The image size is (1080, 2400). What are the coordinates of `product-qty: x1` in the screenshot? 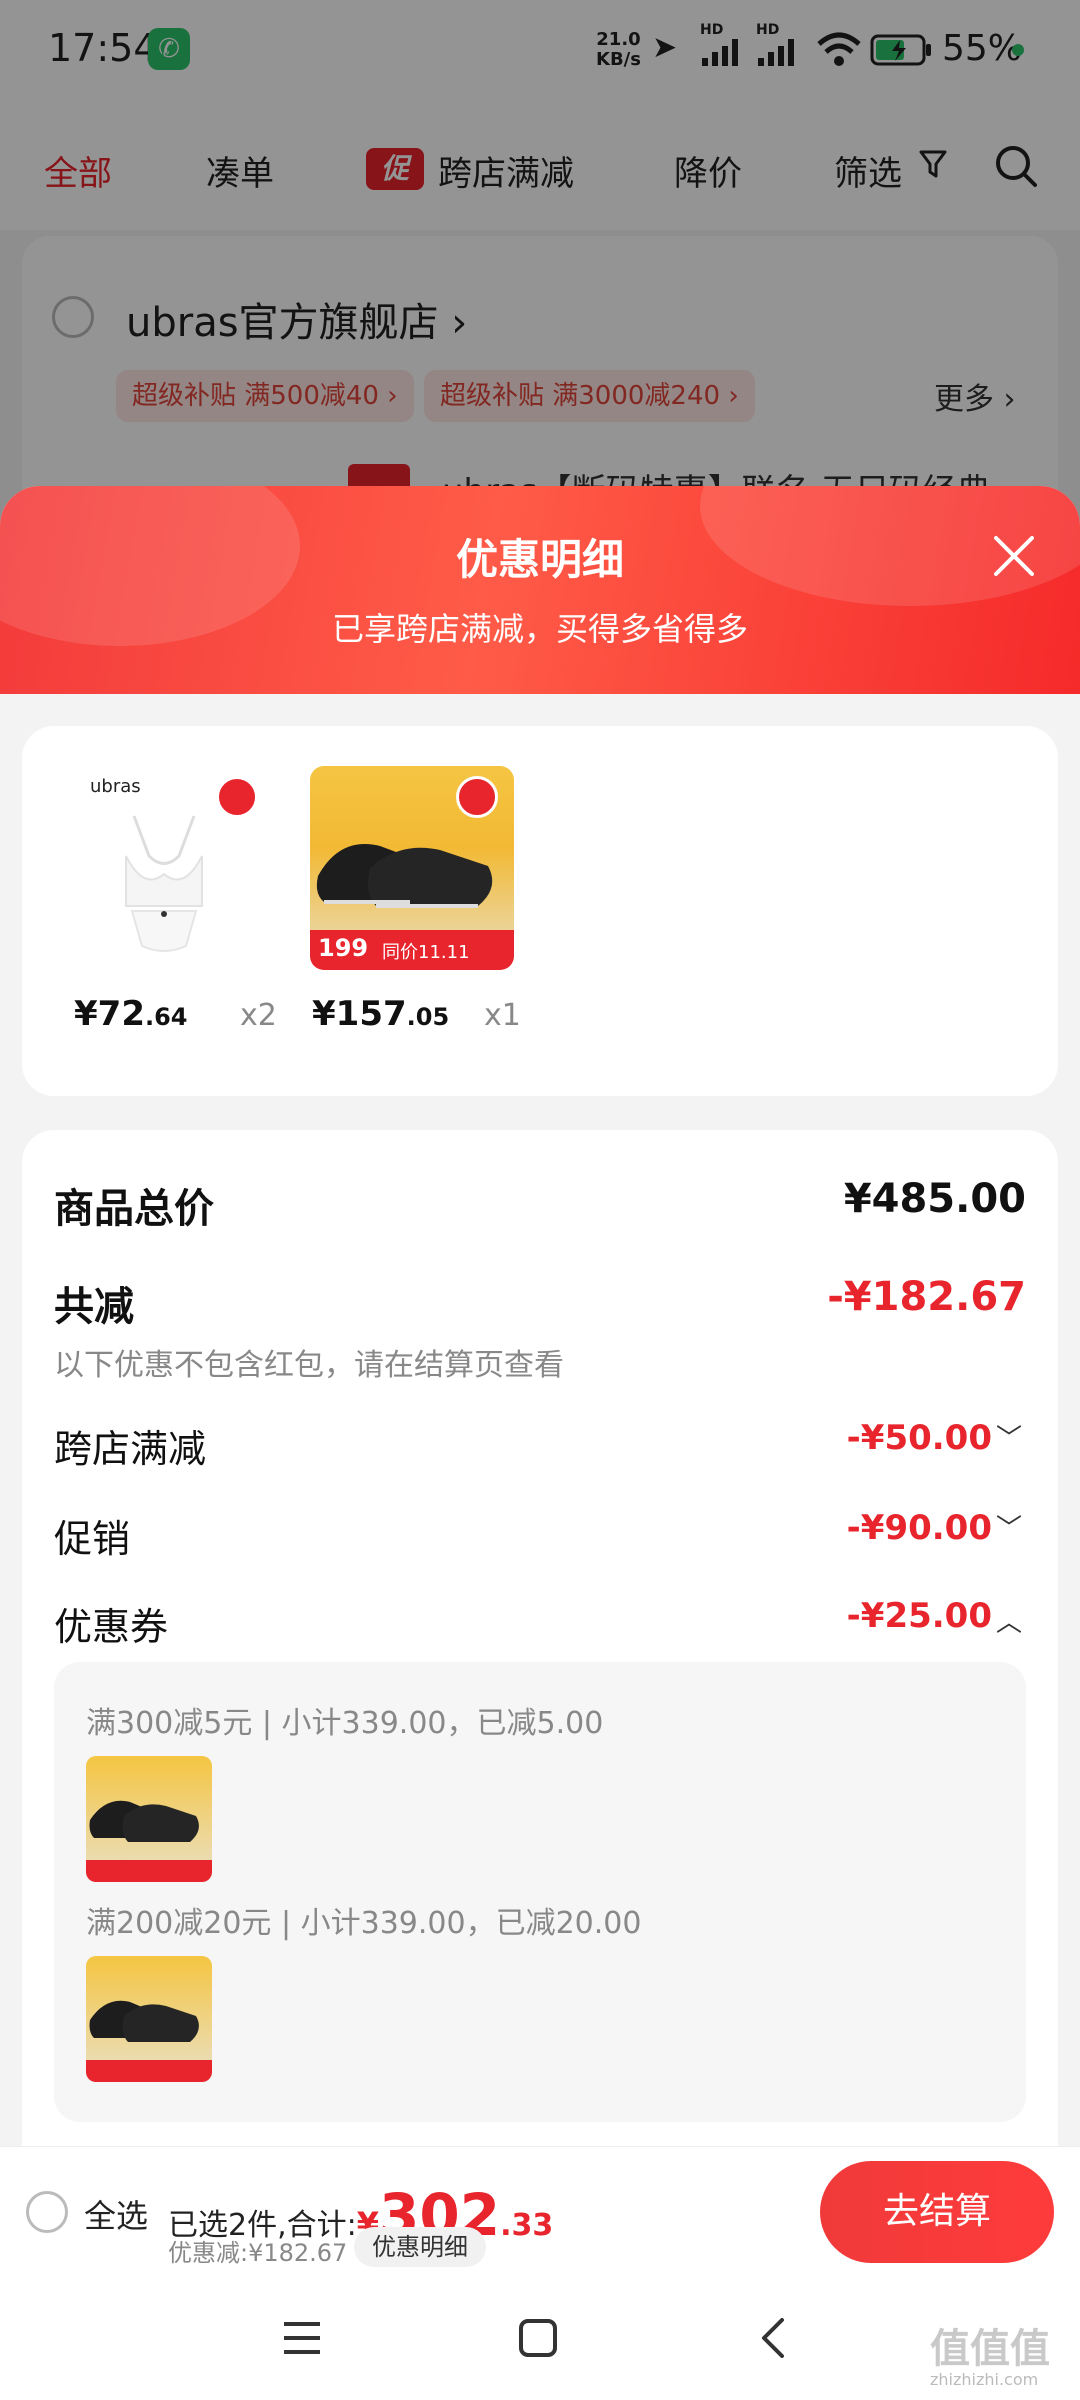 It's located at (502, 1015).